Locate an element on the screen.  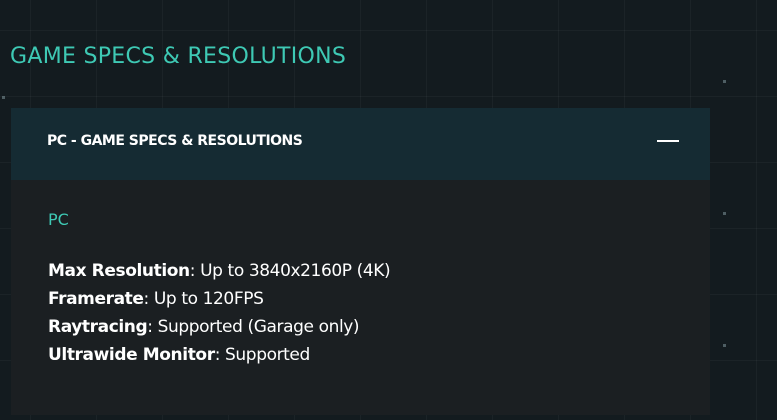
minus-icon is located at coordinates (668, 141).